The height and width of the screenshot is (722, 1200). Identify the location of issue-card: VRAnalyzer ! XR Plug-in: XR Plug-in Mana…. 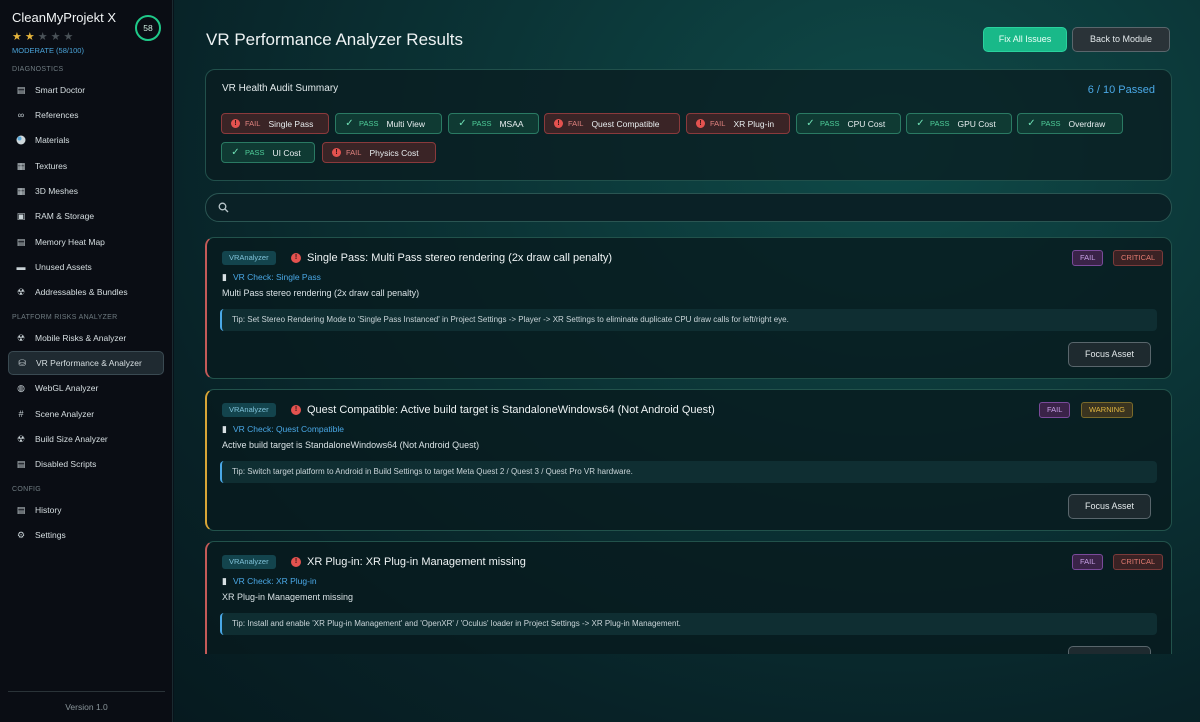
(688, 597).